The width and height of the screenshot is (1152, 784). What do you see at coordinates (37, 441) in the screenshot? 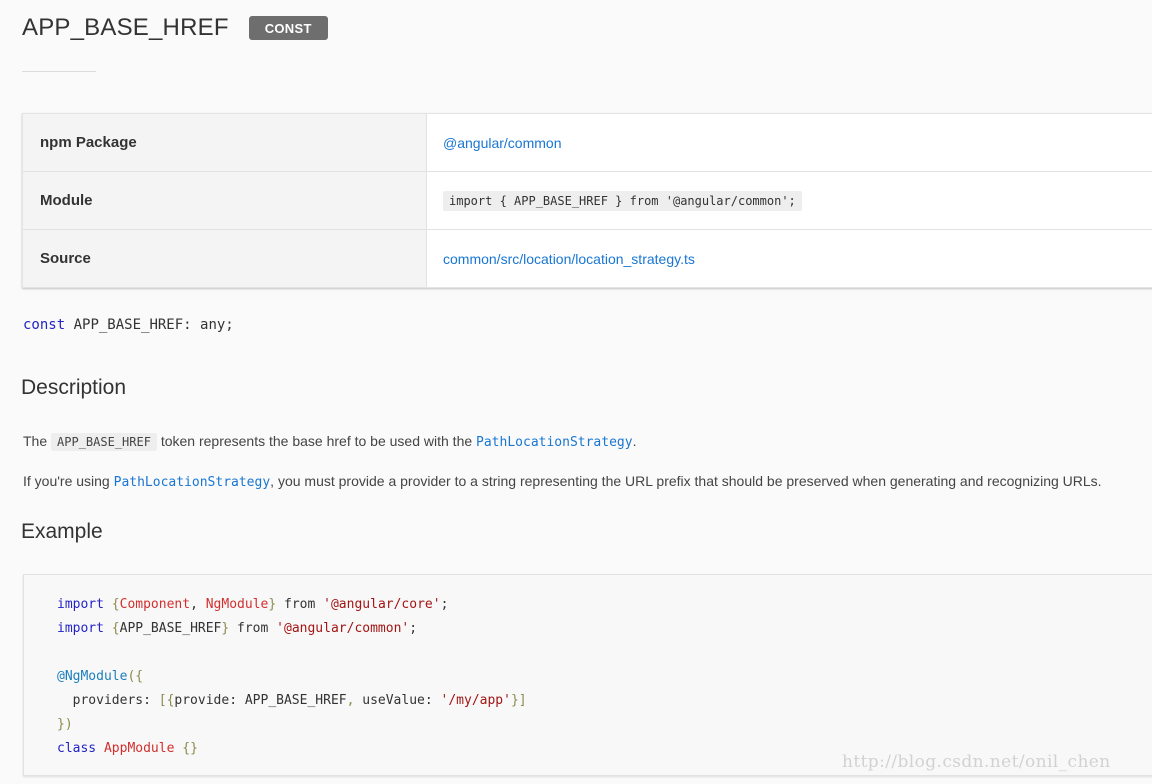
I see `p1-text-before: The` at bounding box center [37, 441].